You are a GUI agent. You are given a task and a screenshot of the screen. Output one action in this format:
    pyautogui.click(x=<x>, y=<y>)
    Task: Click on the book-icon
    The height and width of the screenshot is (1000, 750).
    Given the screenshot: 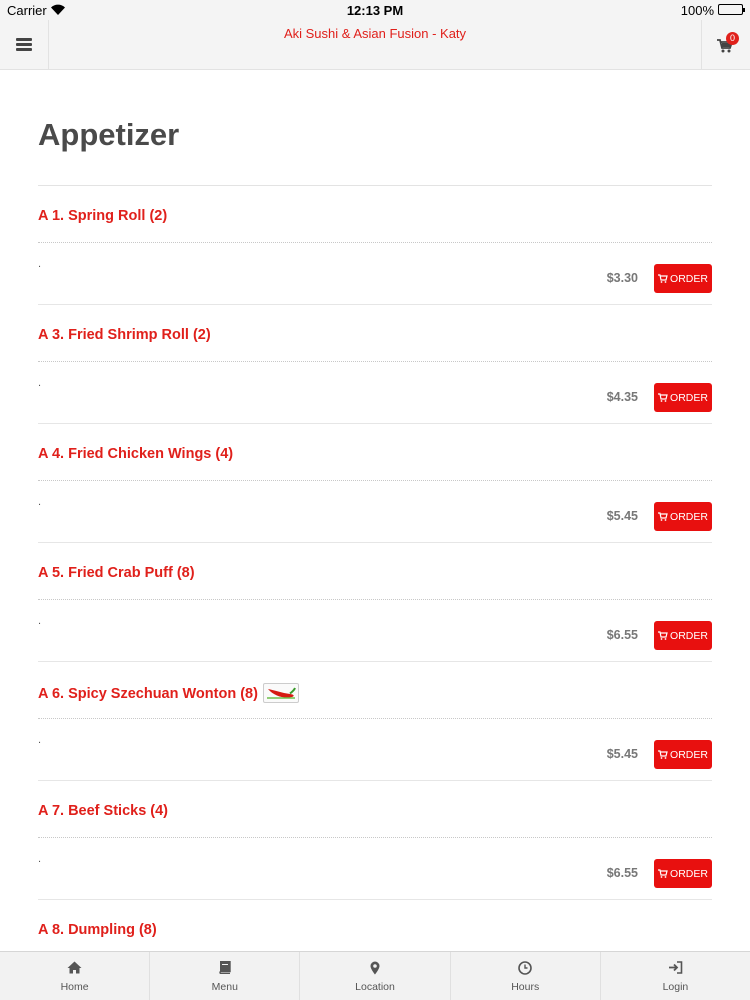 What is the action you would take?
    pyautogui.click(x=225, y=967)
    